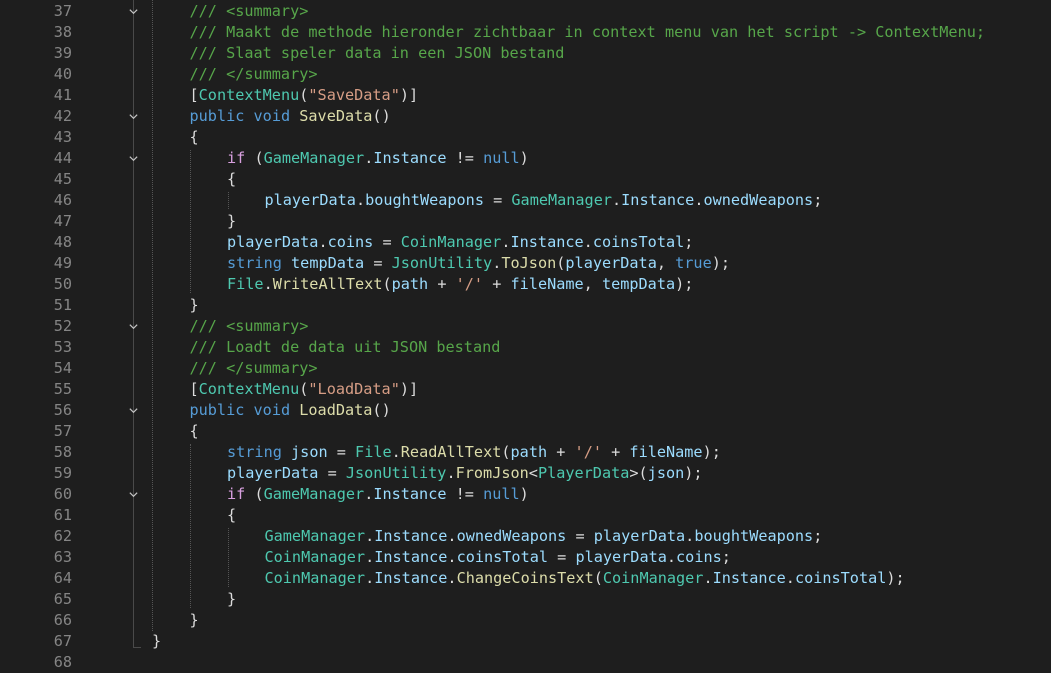 Image resolution: width=1051 pixels, height=673 pixels. What do you see at coordinates (327, 284) in the screenshot?
I see `method-name-token: WriteAllText` at bounding box center [327, 284].